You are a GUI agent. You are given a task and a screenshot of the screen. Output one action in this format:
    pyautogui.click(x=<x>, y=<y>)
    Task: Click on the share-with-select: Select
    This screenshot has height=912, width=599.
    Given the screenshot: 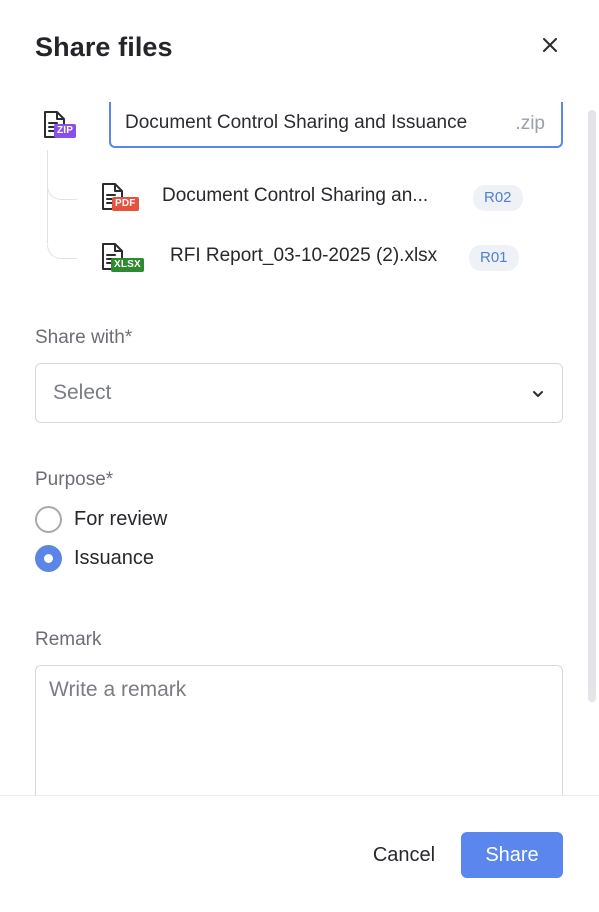 What is the action you would take?
    pyautogui.click(x=299, y=393)
    